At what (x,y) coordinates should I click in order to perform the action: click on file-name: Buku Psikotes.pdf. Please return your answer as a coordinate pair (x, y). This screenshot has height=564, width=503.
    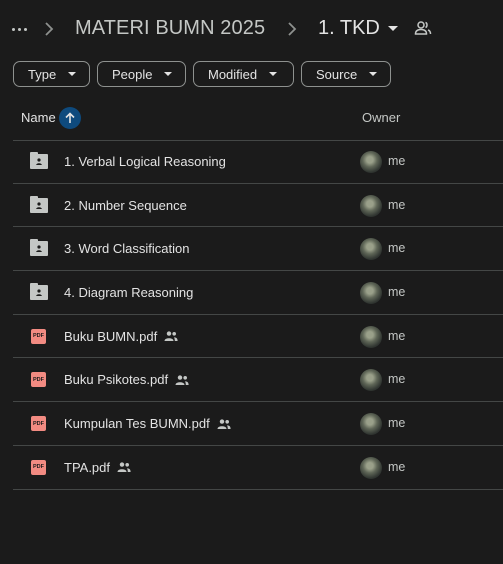
    Looking at the image, I should click on (116, 380).